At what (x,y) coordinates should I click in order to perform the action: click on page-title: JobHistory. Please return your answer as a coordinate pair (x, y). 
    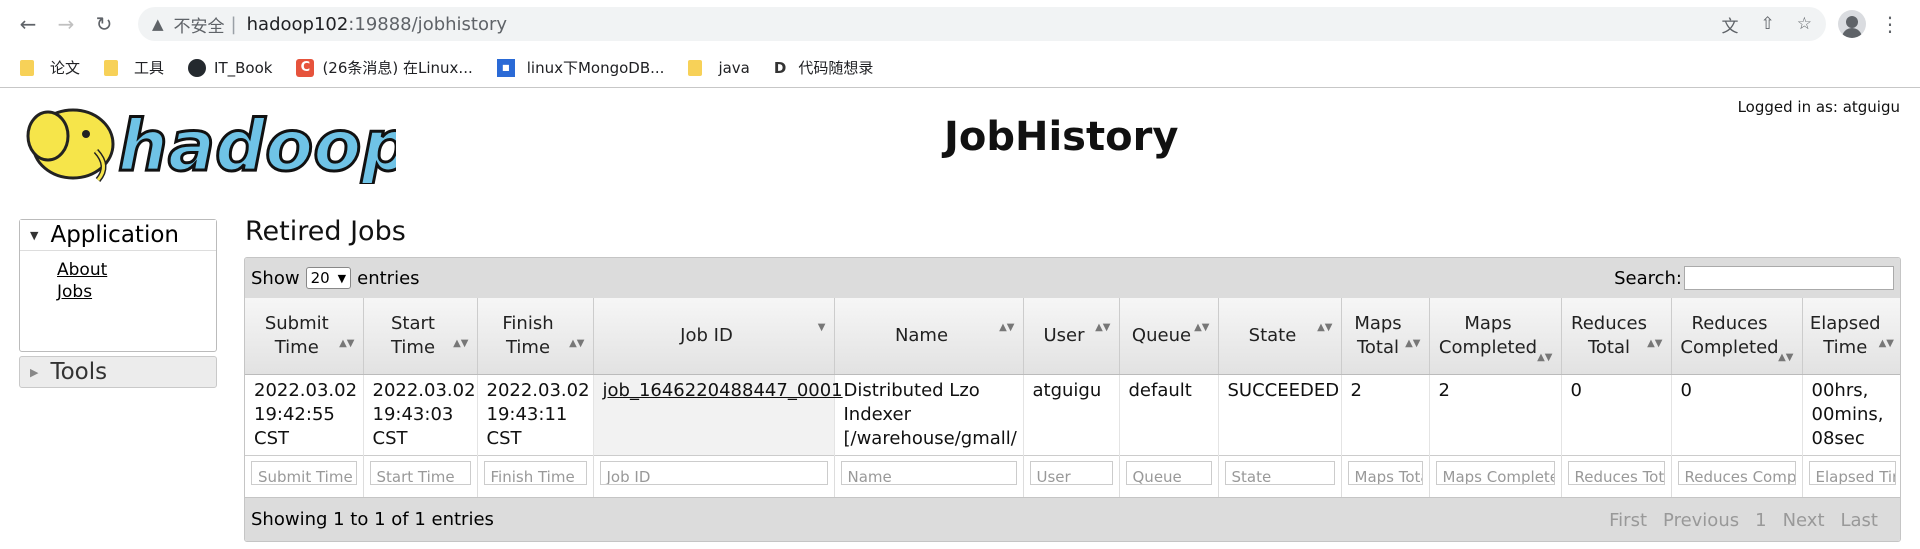
    Looking at the image, I should click on (1061, 137).